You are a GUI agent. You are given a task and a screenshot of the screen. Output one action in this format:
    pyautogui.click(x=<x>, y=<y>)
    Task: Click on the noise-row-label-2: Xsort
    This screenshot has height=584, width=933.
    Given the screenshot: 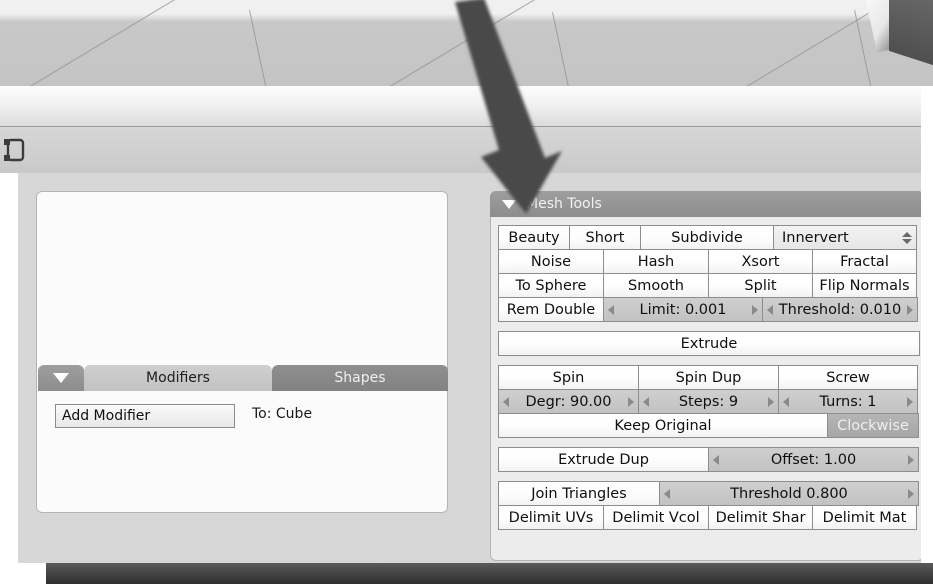 What is the action you would take?
    pyautogui.click(x=760, y=261)
    